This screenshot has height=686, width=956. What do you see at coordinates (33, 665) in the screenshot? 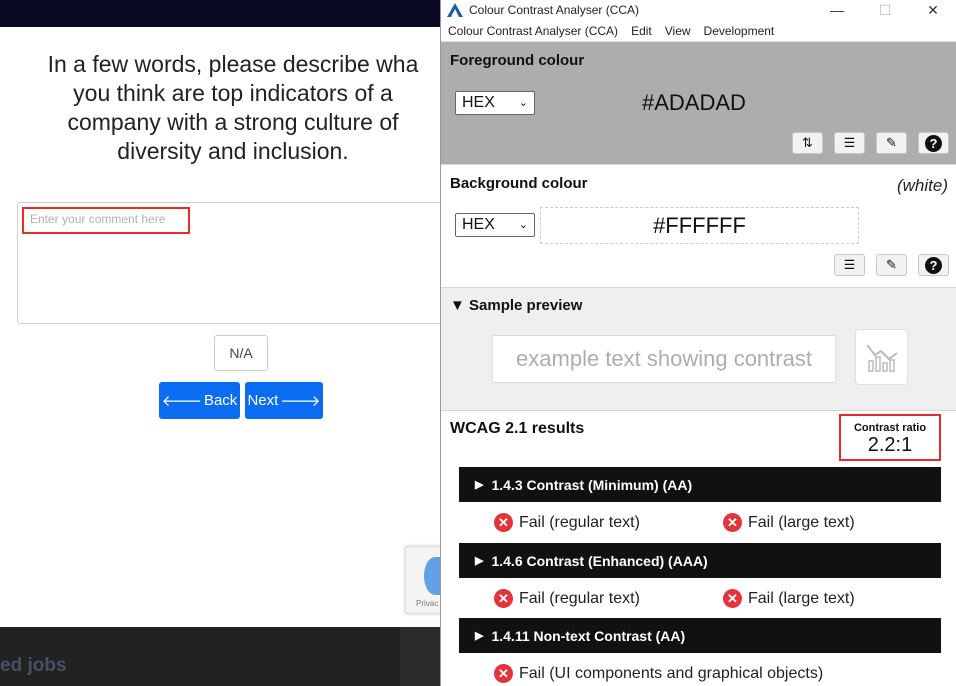
I see `footer-brand-text: ed jobs` at bounding box center [33, 665].